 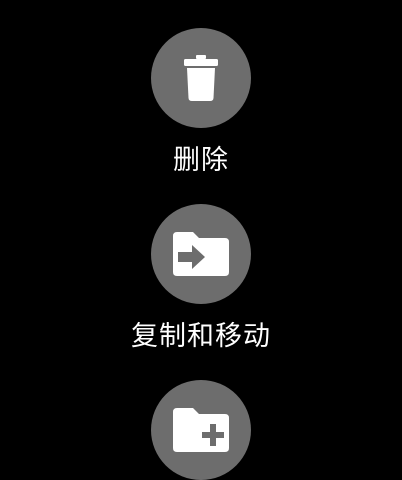 I want to click on new-folder-button, so click(x=201, y=430).